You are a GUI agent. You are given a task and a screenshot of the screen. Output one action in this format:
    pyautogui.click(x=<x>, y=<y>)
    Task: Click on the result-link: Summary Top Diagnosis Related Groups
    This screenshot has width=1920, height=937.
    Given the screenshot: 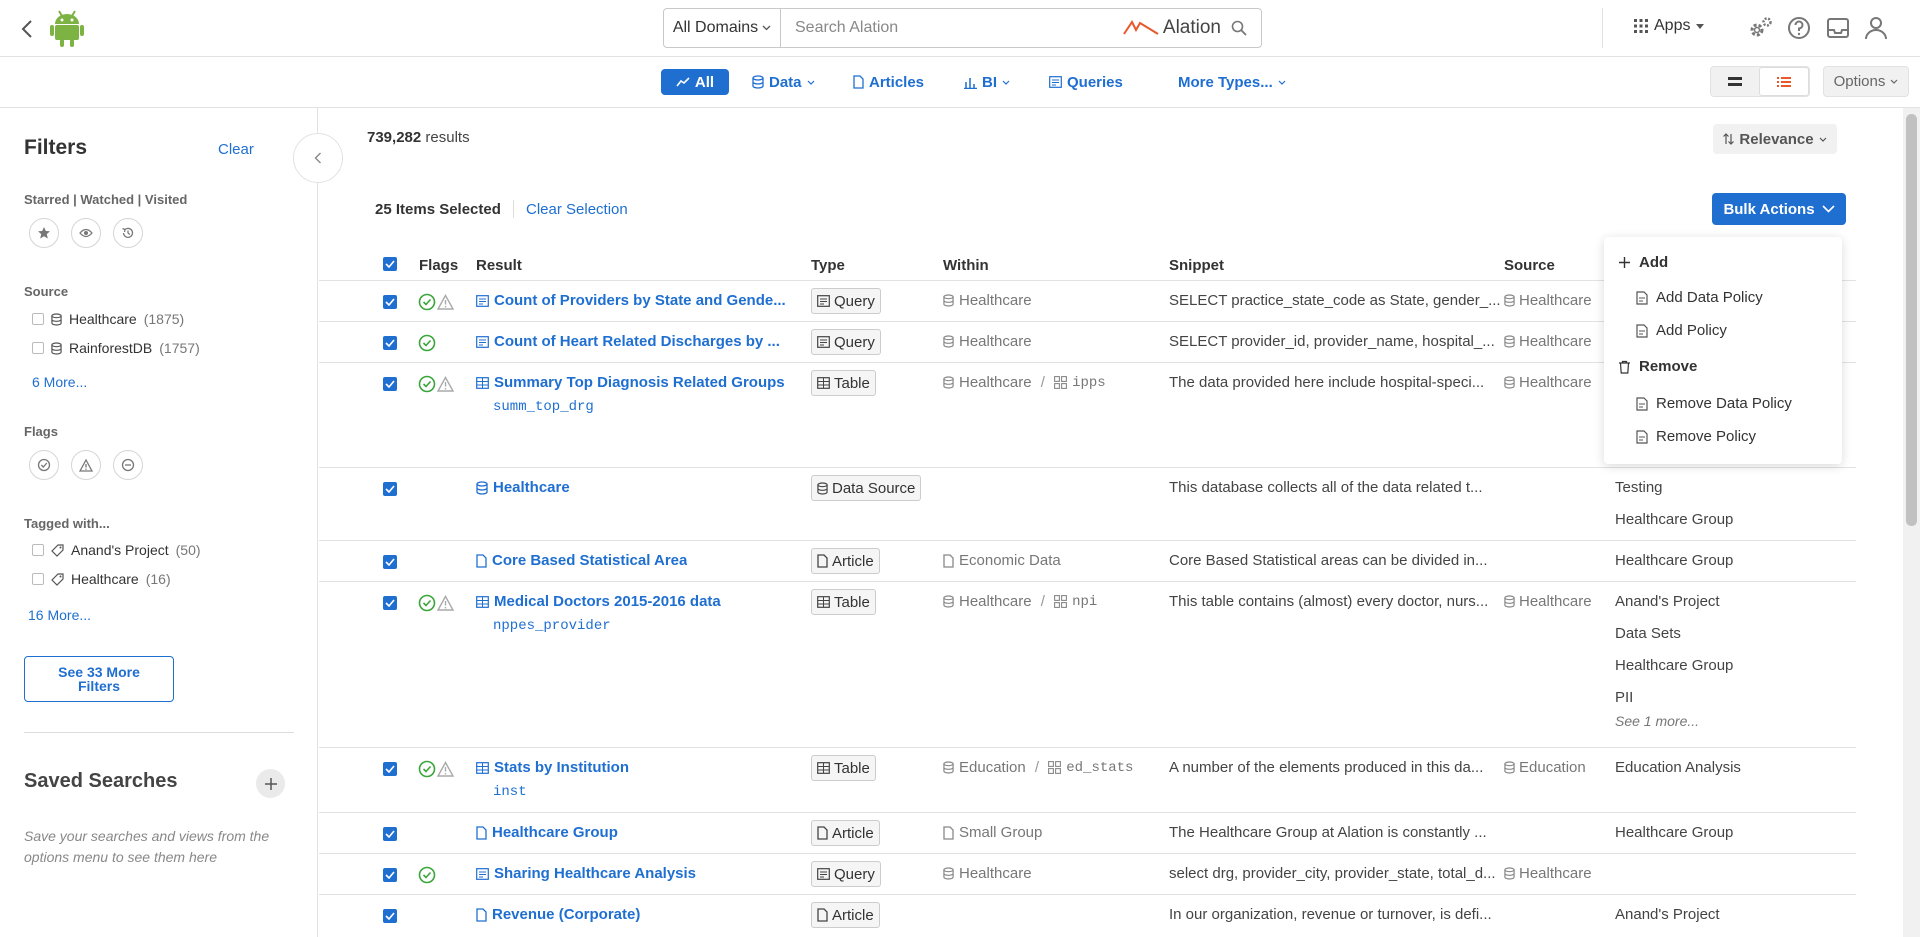 What is the action you would take?
    pyautogui.click(x=630, y=382)
    